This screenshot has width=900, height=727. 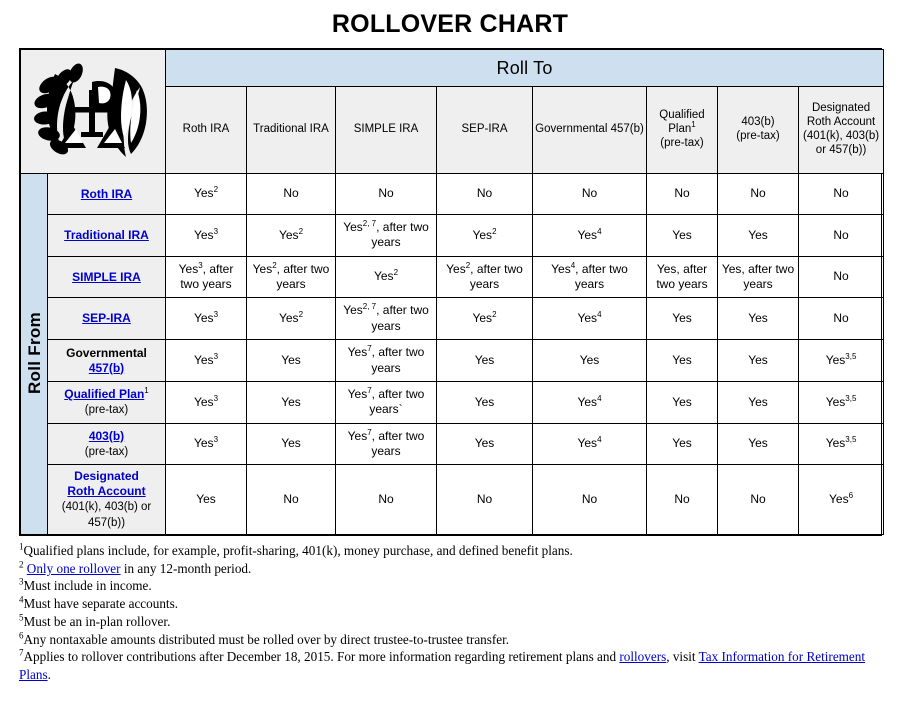 I want to click on cell-403b-to-designated_roth: Yes3,5, so click(x=841, y=444).